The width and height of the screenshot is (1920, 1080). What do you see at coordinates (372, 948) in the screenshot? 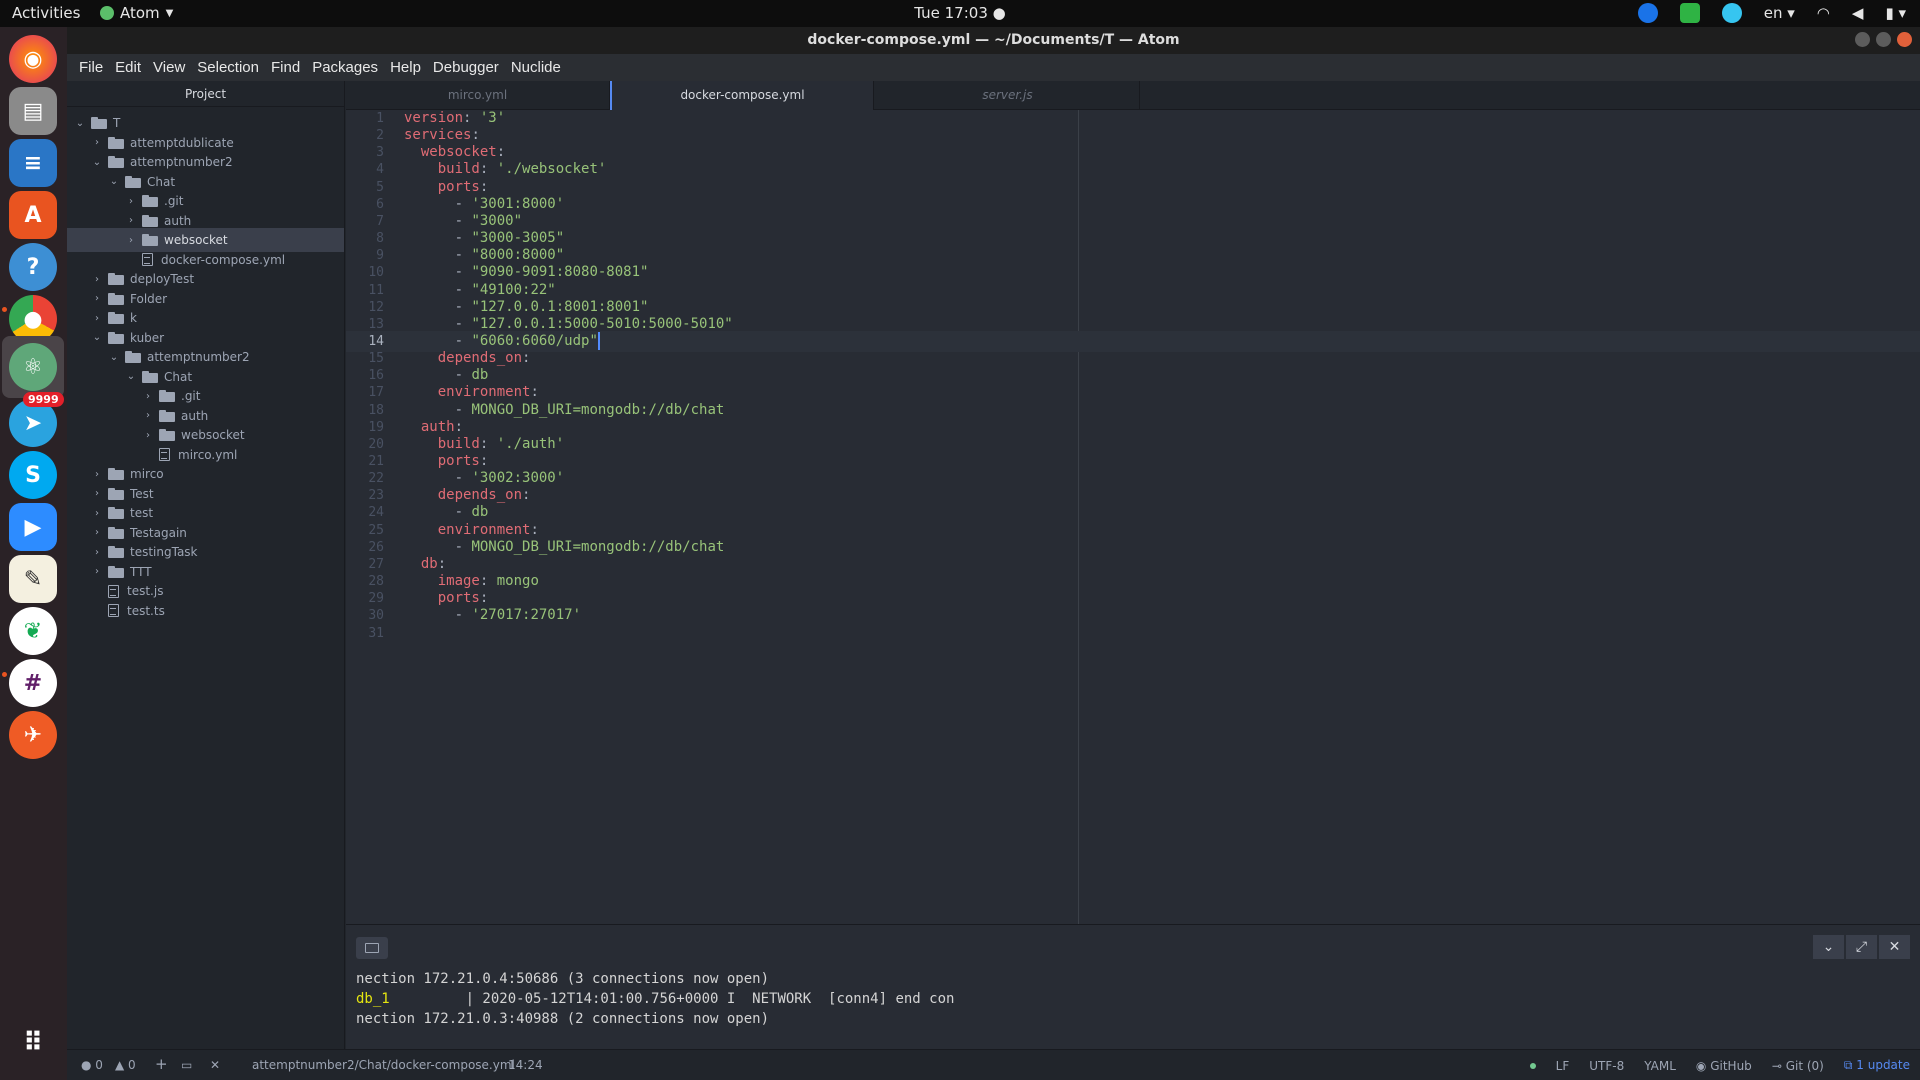
I see `terminal-toggle-button` at bounding box center [372, 948].